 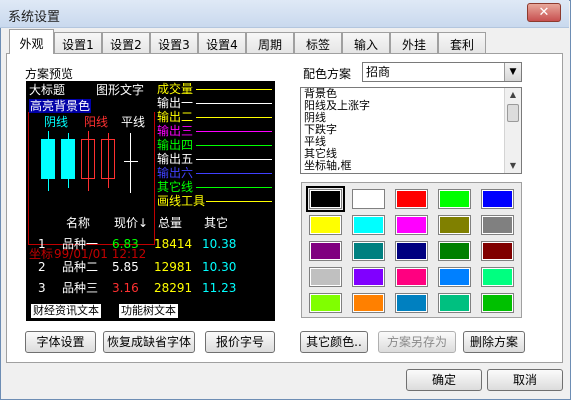 I want to click on row-2-name: 品种二, so click(x=80, y=267).